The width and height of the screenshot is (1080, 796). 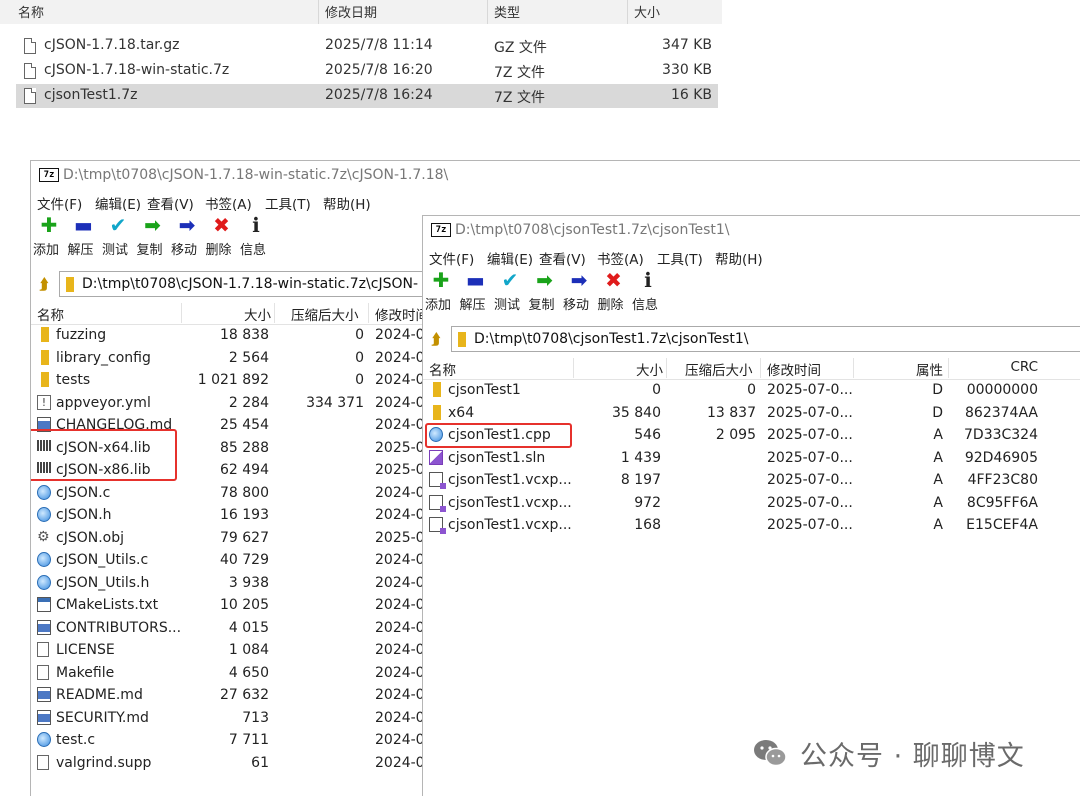 I want to click on file-row: cJSON_Utils.h 3 938 2024-0, so click(x=231, y=584).